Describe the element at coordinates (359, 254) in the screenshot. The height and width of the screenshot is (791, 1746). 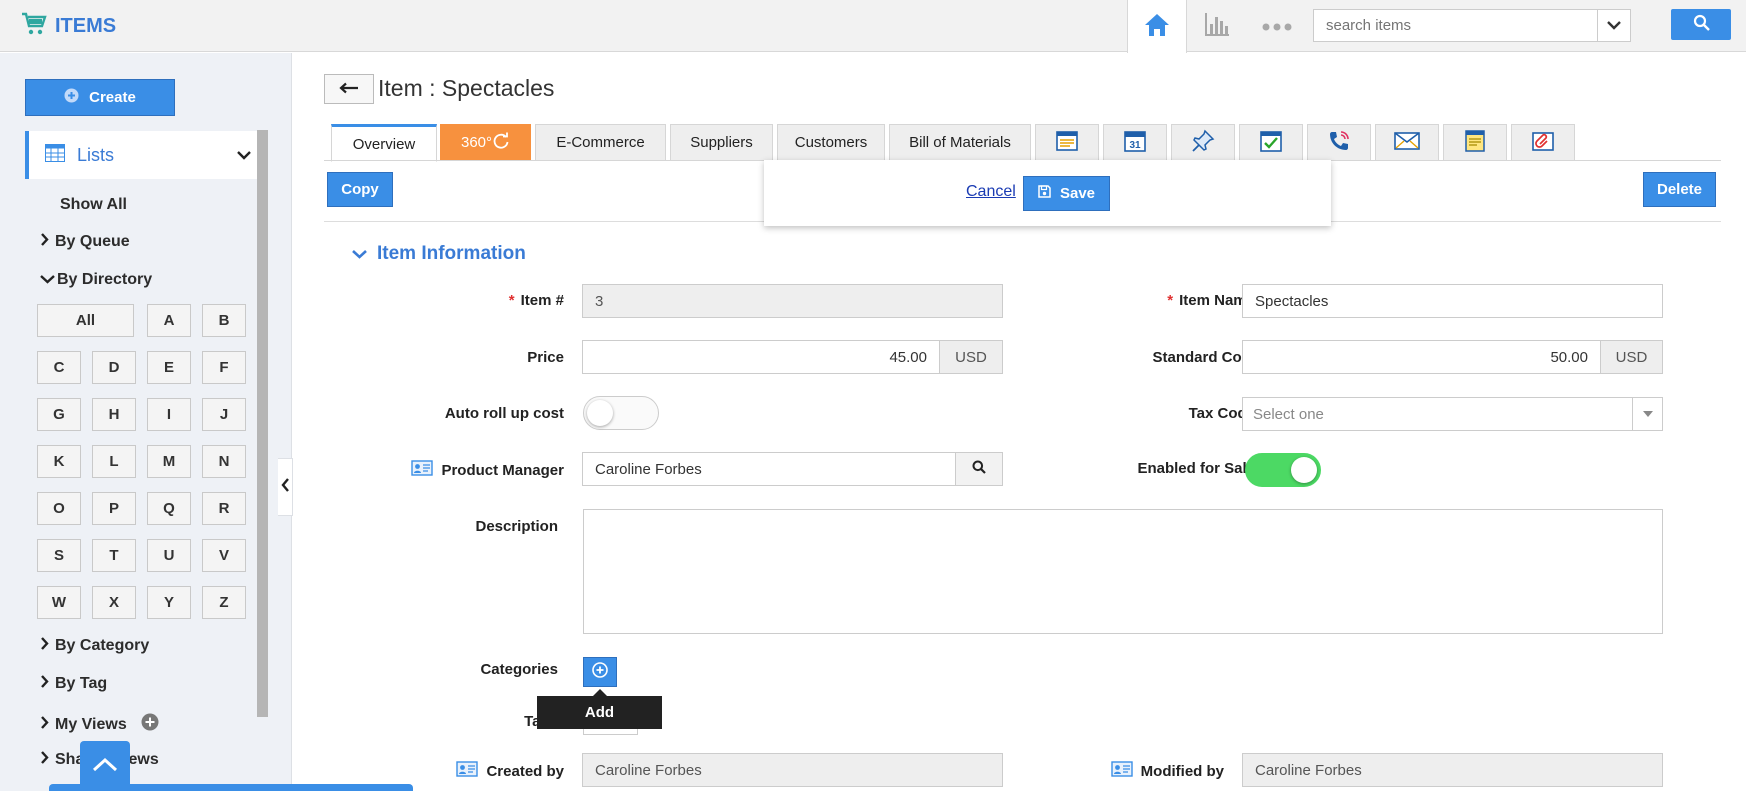
I see `chevron-down-icon` at that location.